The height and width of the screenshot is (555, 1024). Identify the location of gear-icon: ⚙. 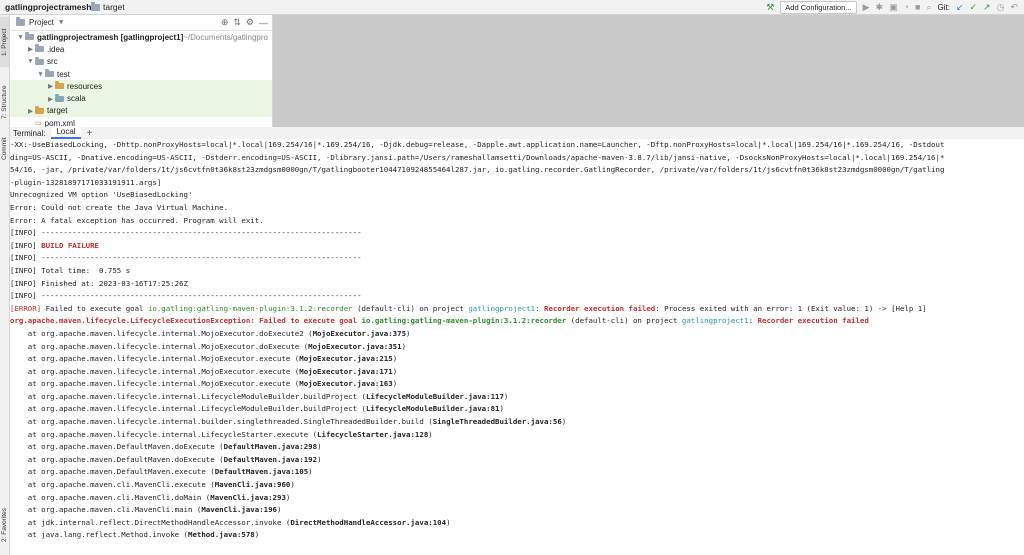
(250, 22).